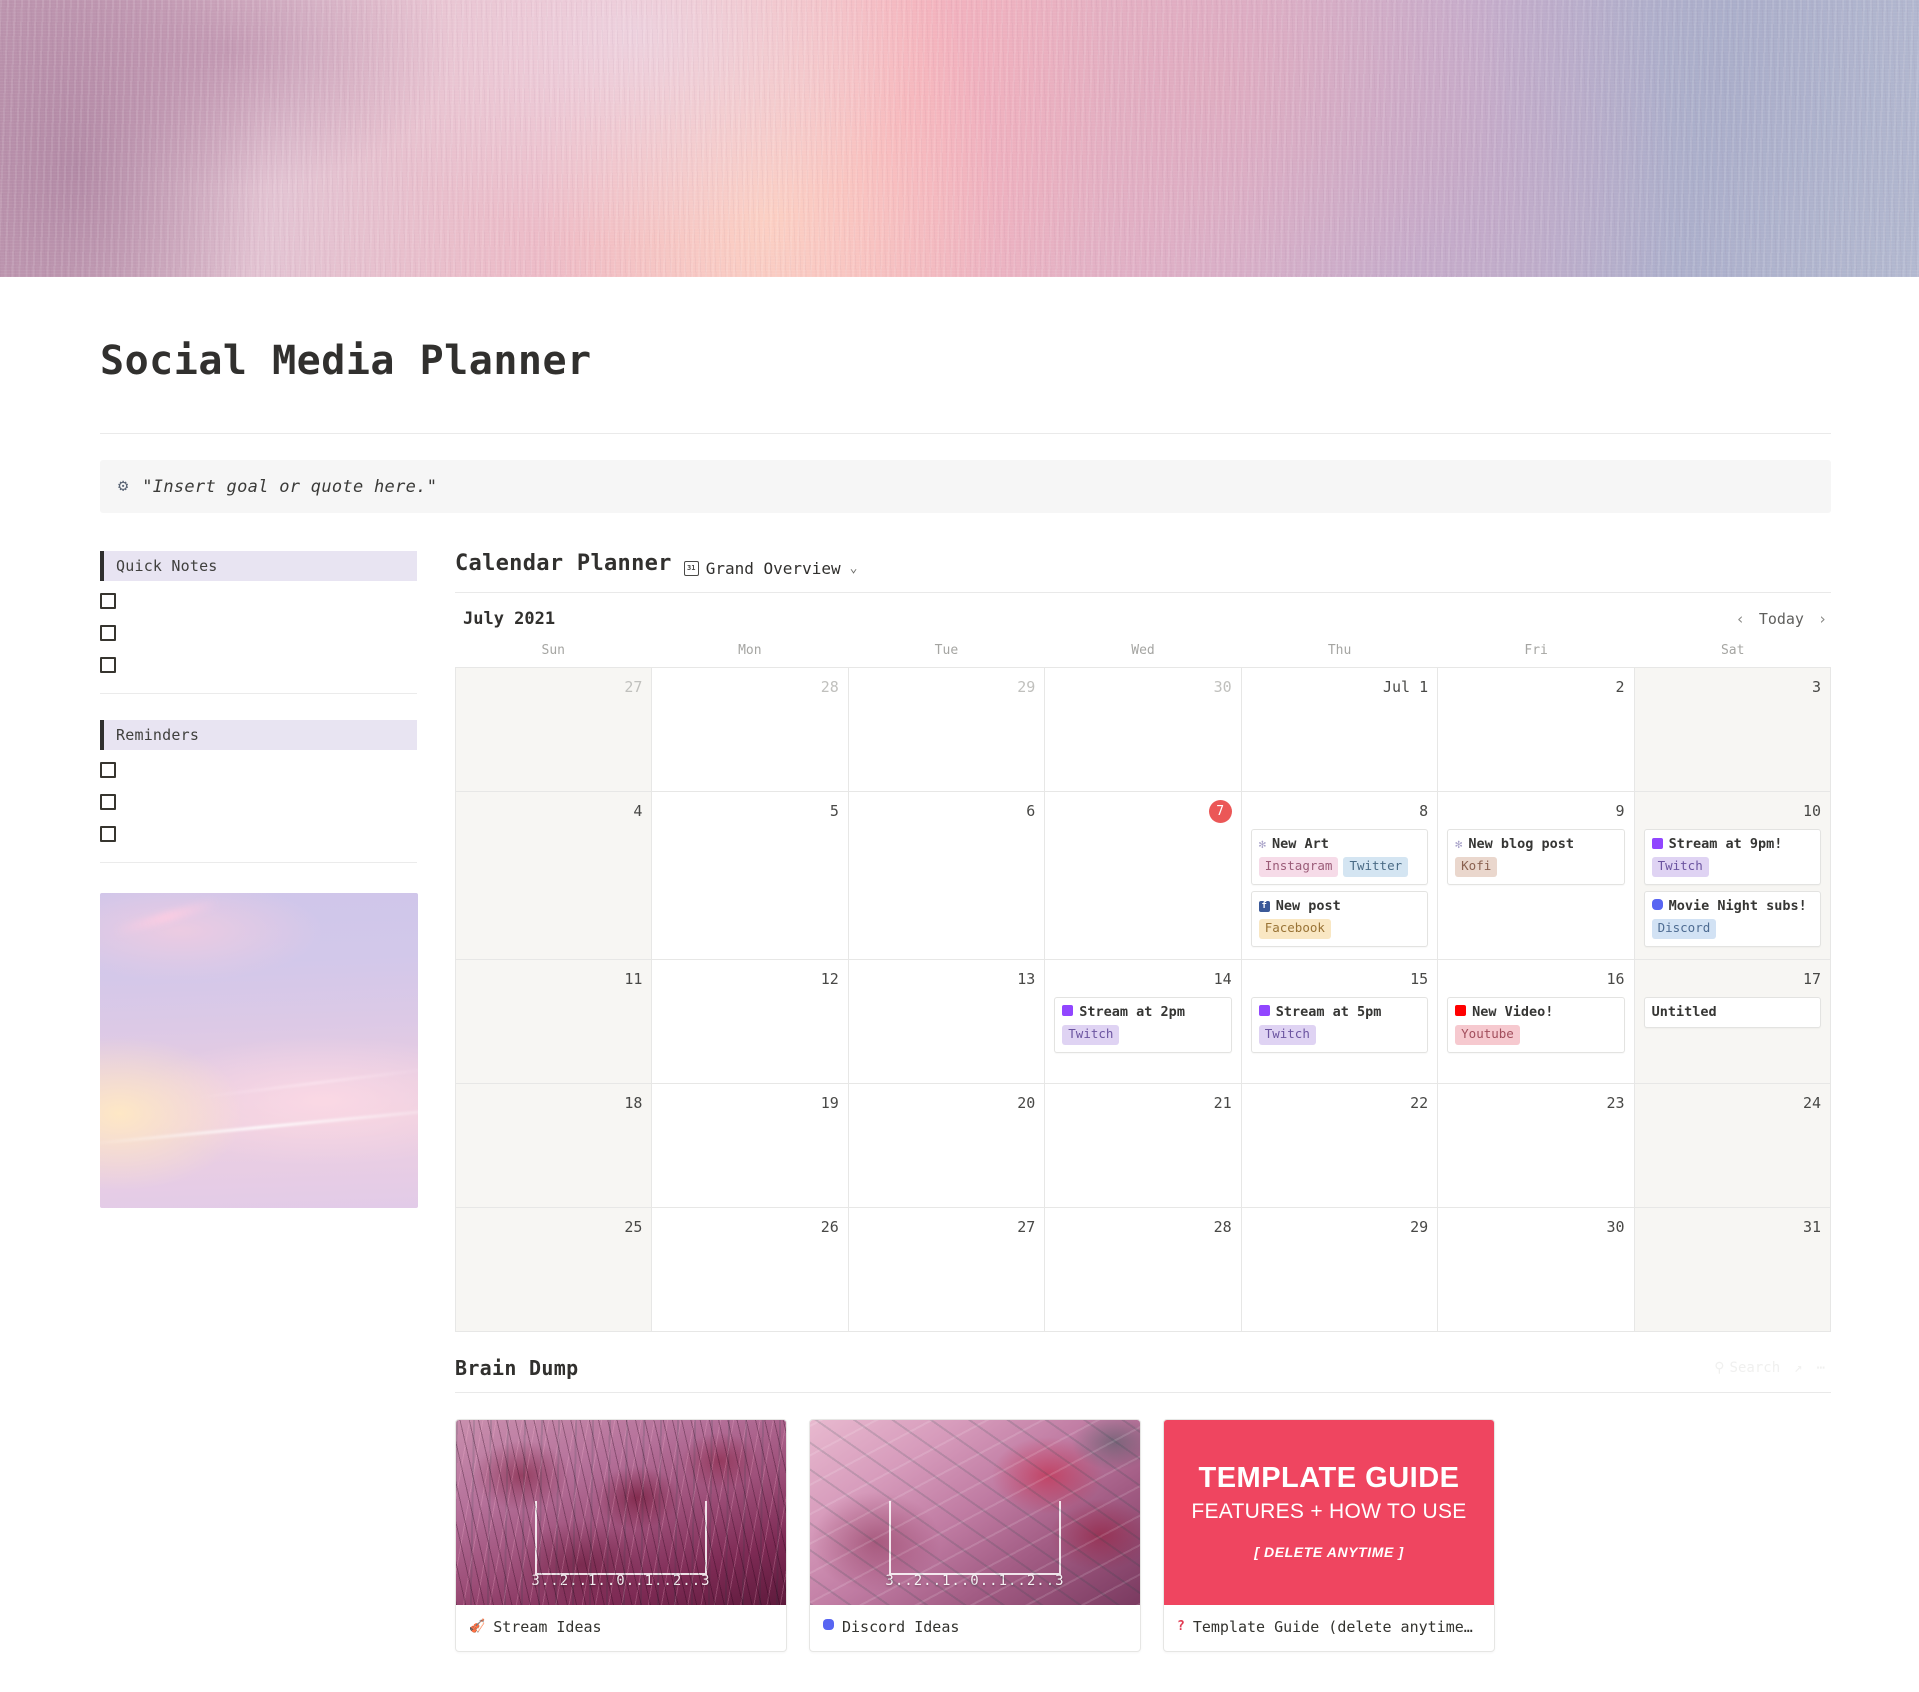 This screenshot has width=1919, height=1692. Describe the element at coordinates (975, 1535) in the screenshot. I see `brain-dump-card: 3..2..1..0..1..2..3 Discord Ideas` at that location.